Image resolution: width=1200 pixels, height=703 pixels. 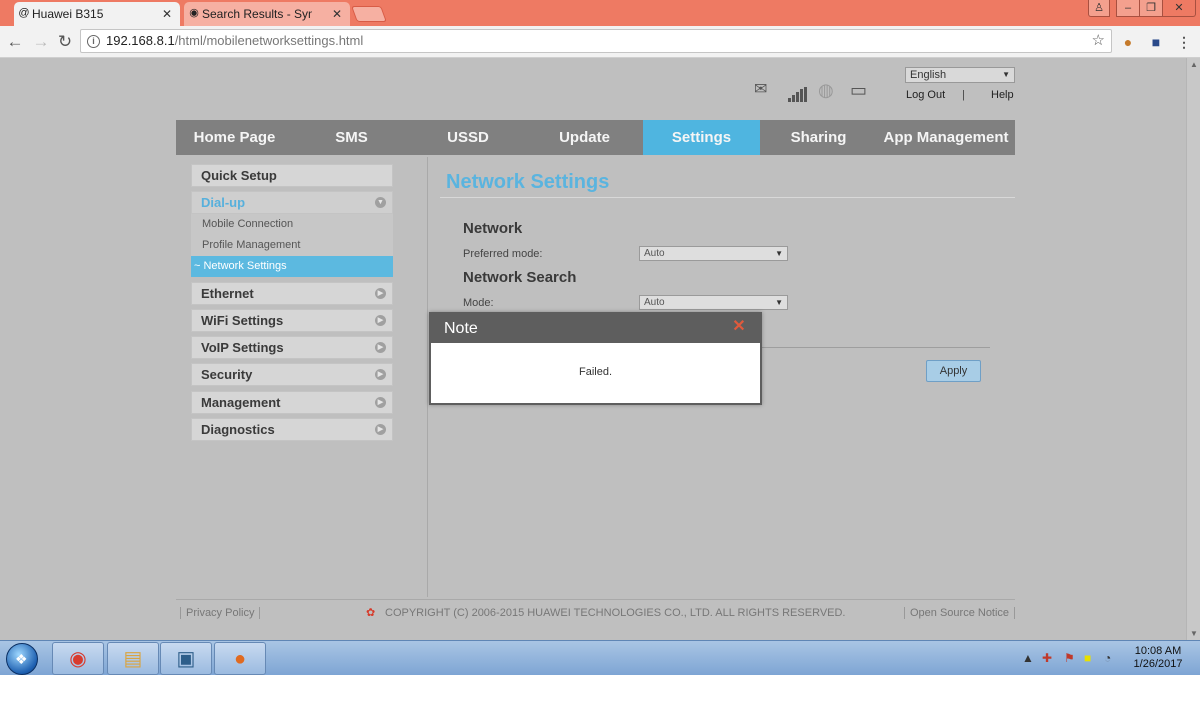 What do you see at coordinates (595, 372) in the screenshot?
I see `dialog-message: Failed.` at bounding box center [595, 372].